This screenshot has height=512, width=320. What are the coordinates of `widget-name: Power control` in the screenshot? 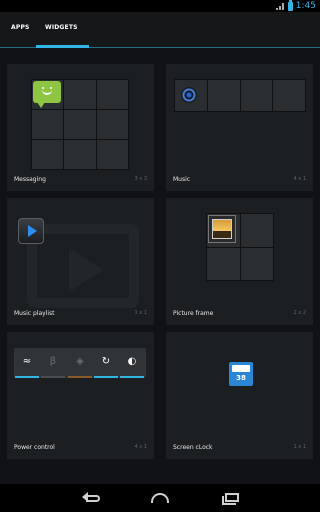 It's located at (34, 447).